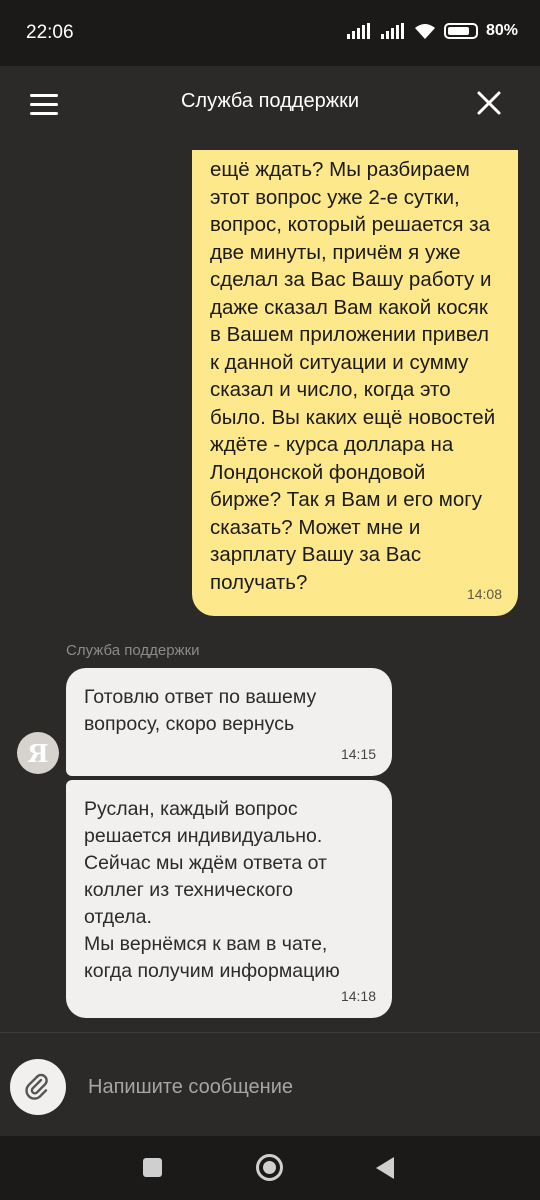 Image resolution: width=540 pixels, height=1200 pixels. Describe the element at coordinates (38, 753) in the screenshot. I see `avatar: Я` at that location.